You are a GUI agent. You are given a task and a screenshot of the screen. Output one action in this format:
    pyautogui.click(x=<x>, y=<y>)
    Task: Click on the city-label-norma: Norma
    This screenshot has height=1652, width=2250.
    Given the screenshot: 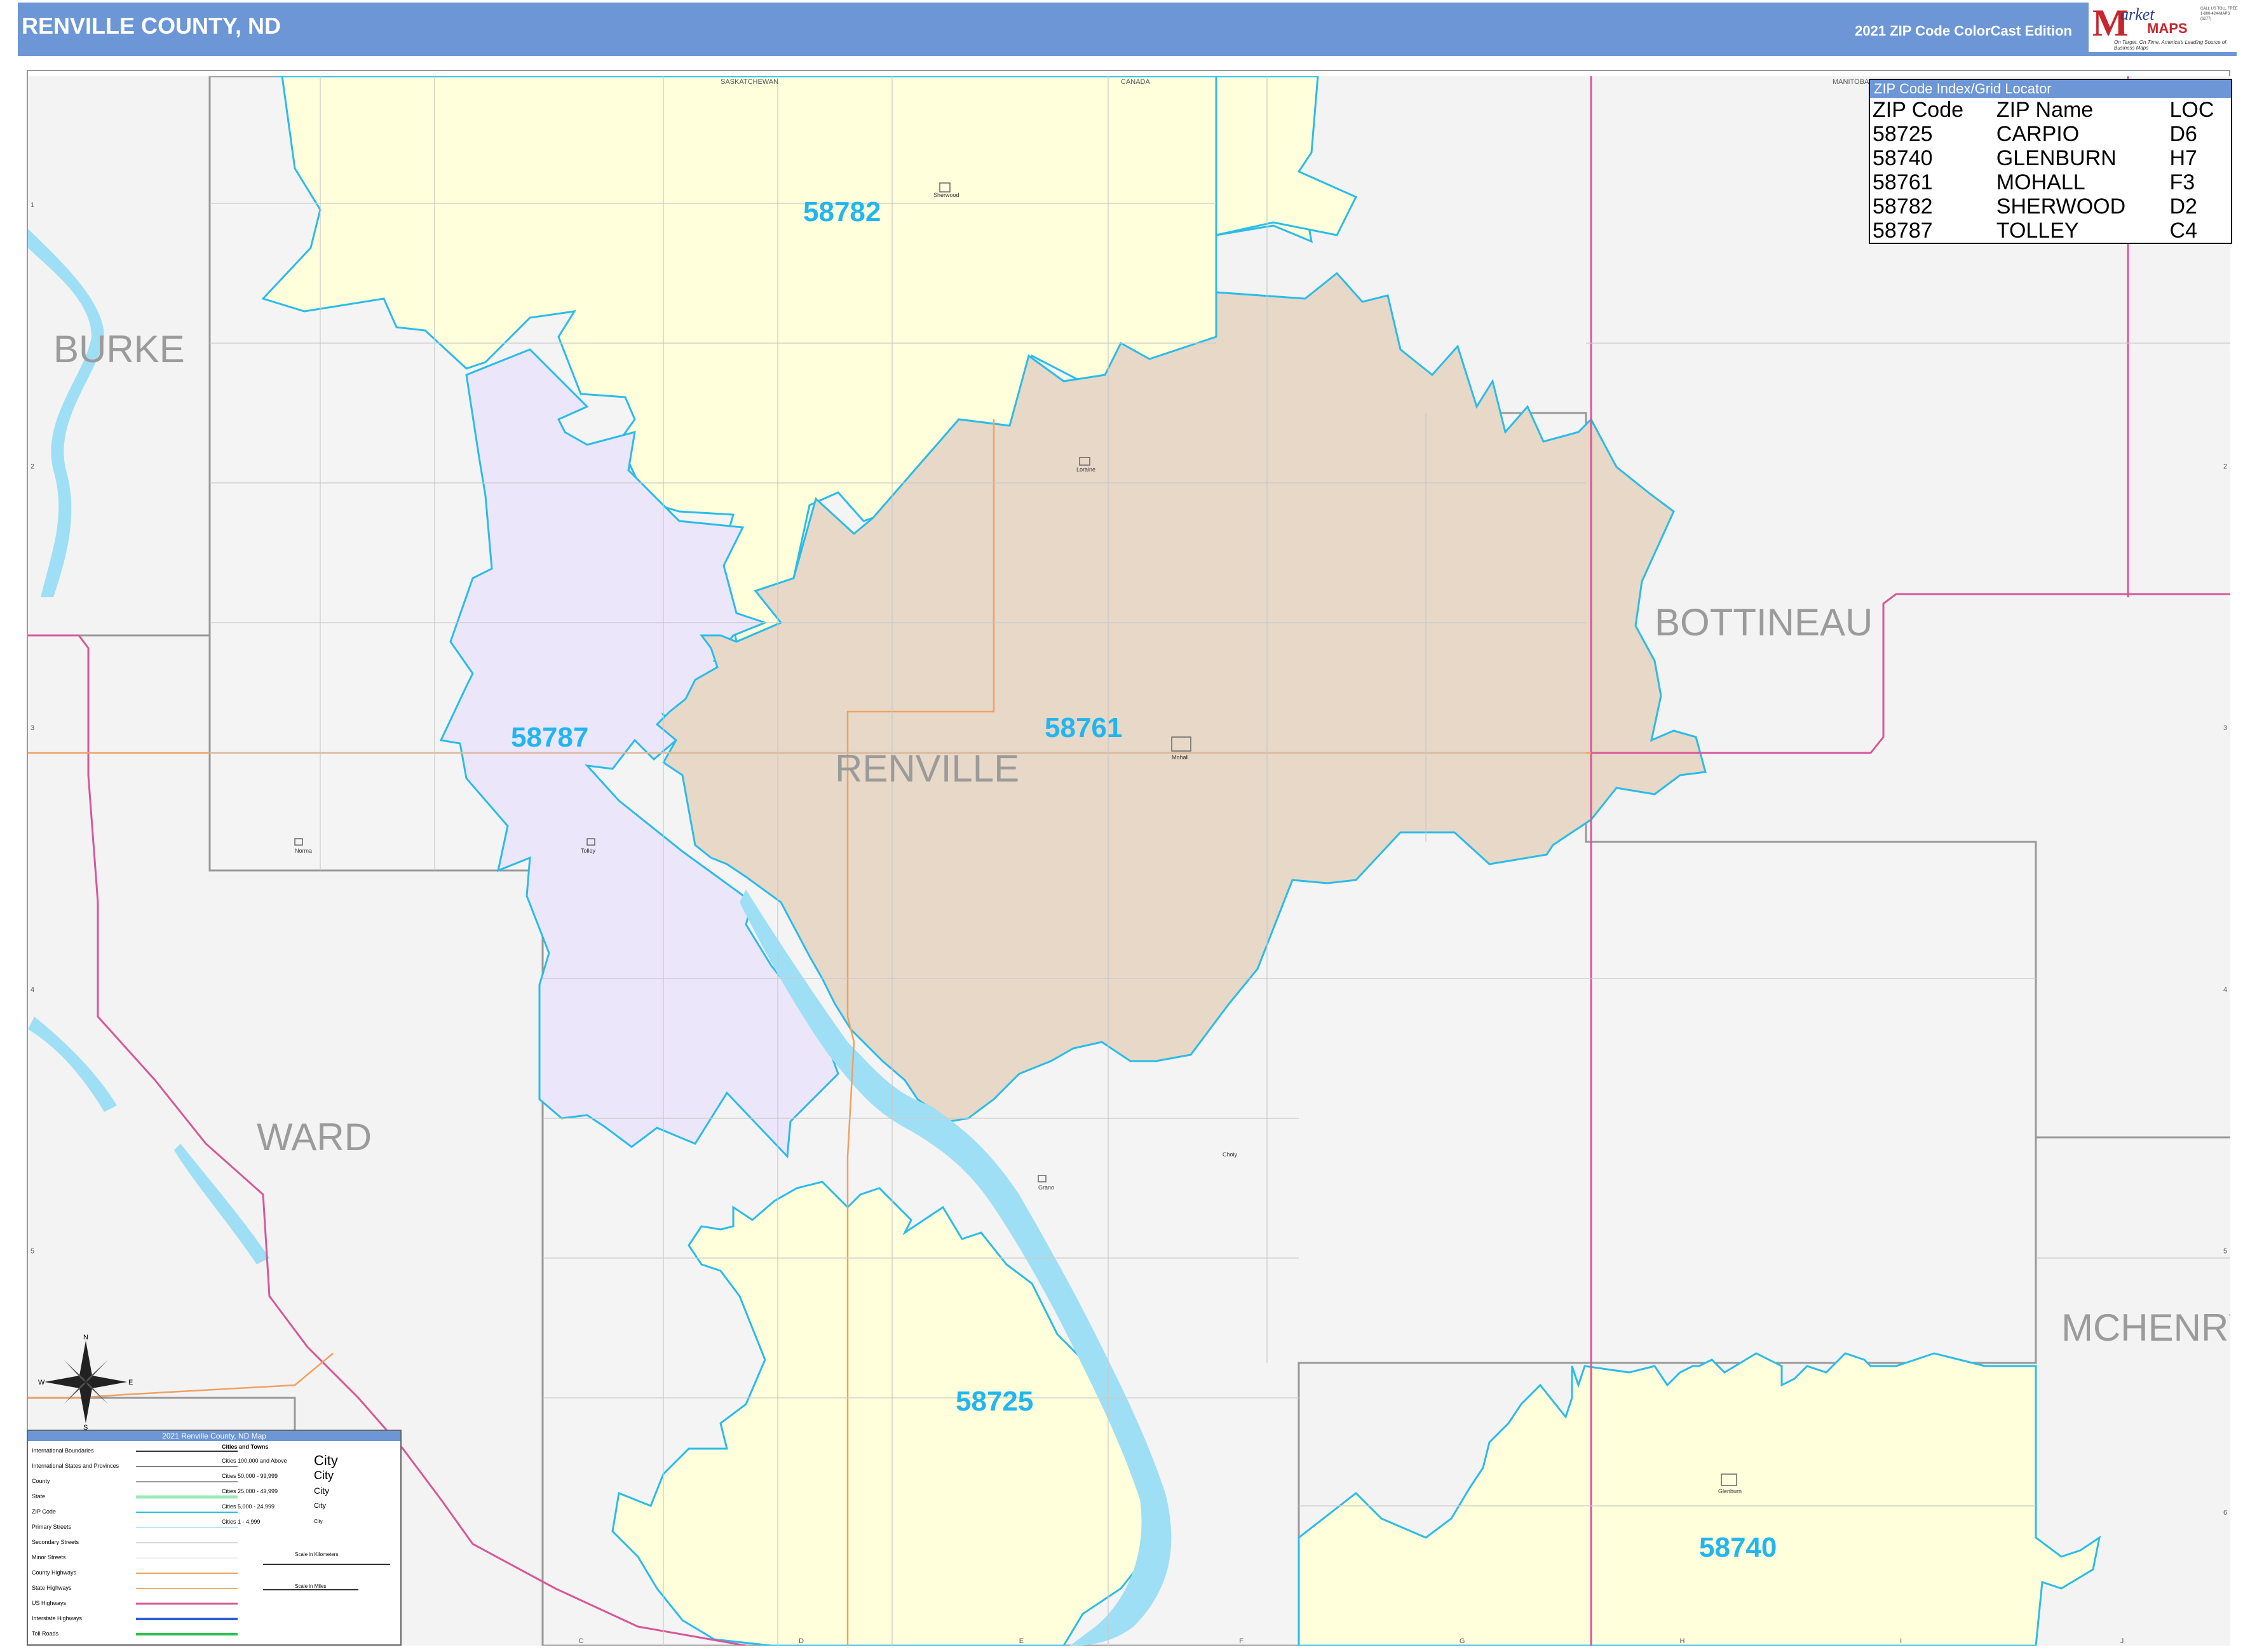 What is the action you would take?
    pyautogui.click(x=303, y=851)
    